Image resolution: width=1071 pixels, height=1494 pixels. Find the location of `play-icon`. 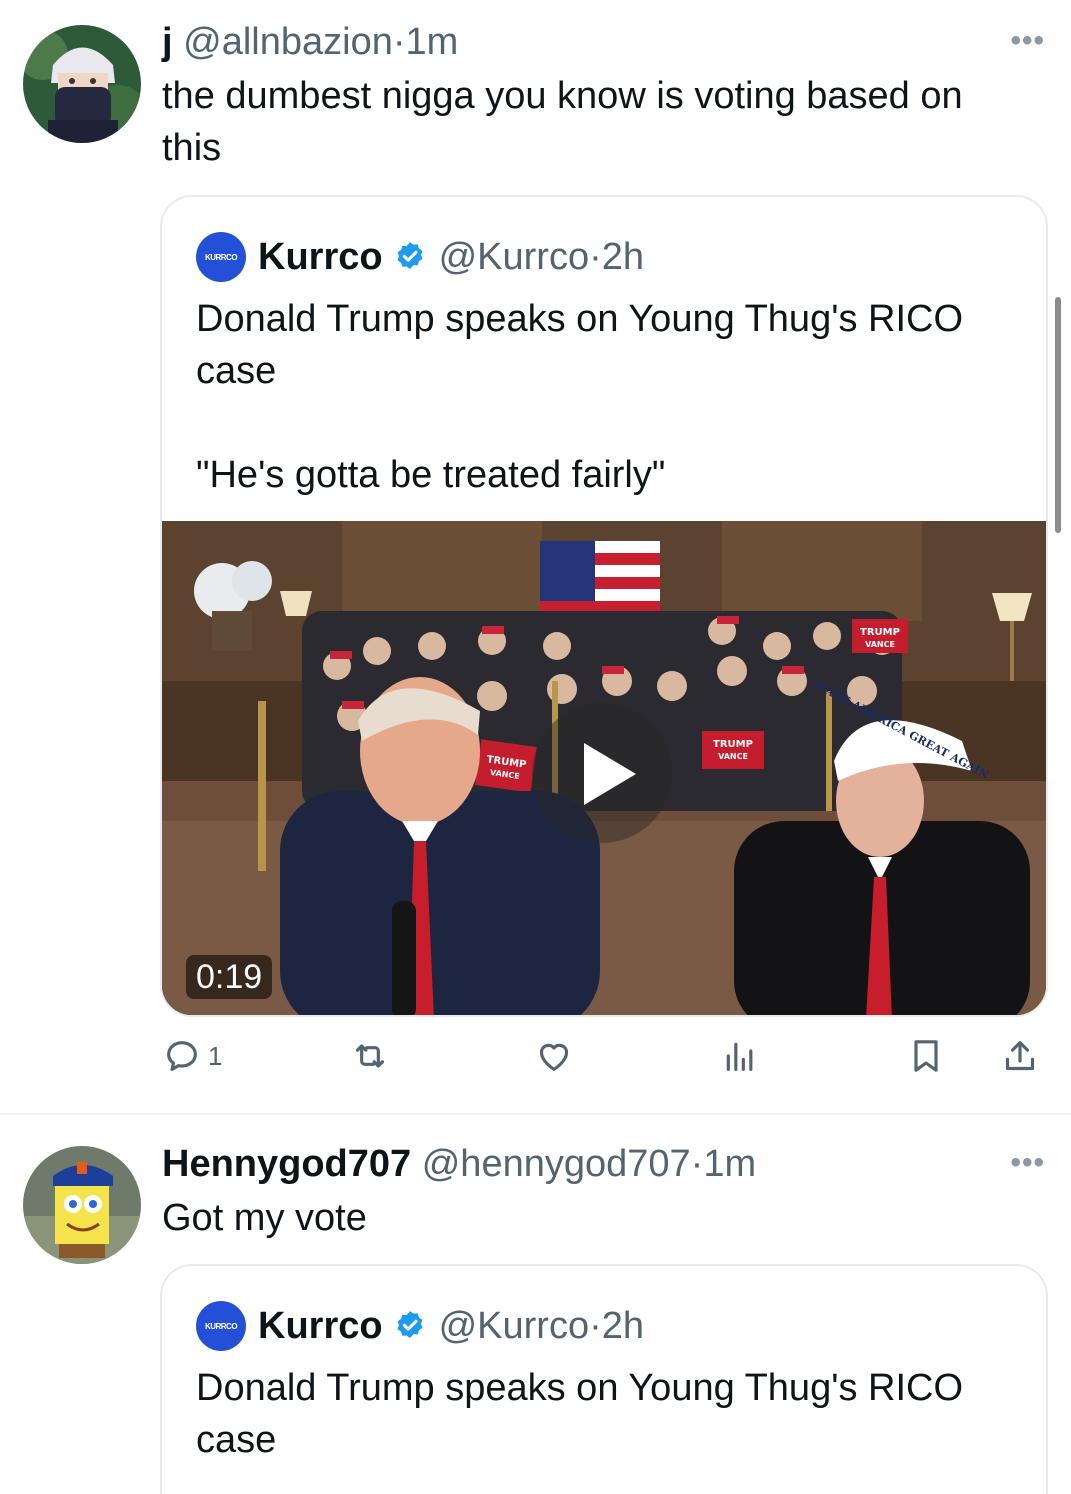

play-icon is located at coordinates (610, 774).